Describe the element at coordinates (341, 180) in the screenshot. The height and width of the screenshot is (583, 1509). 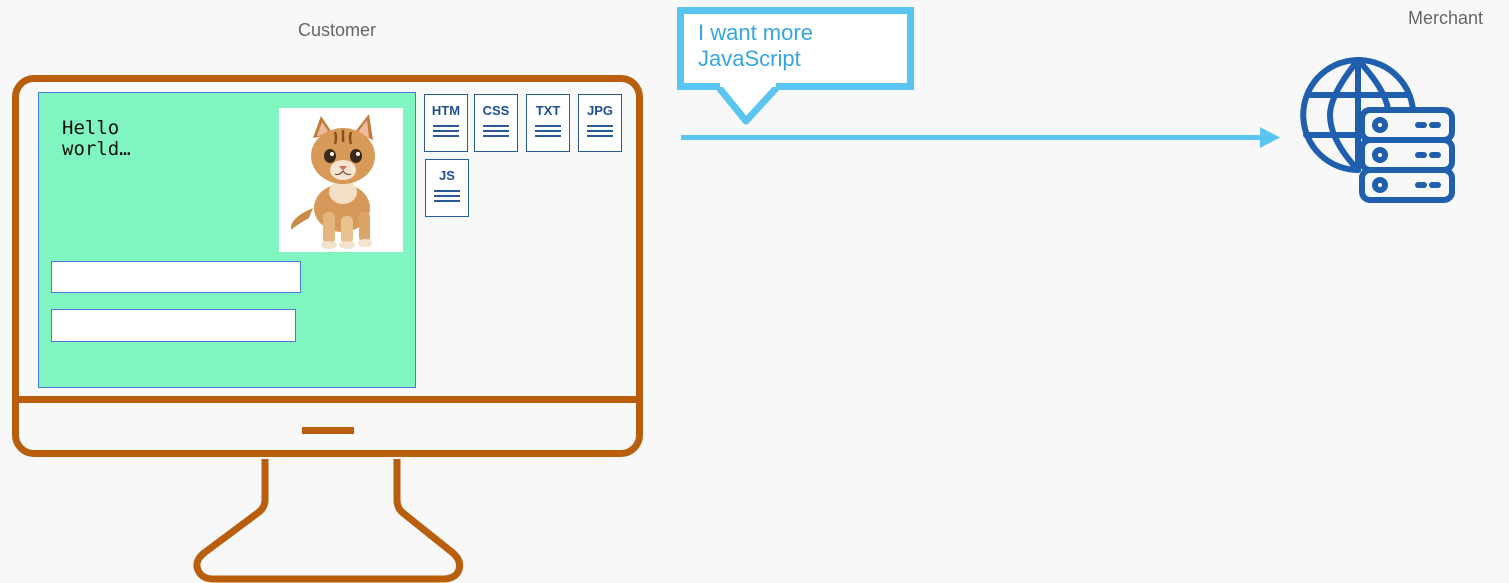
I see `kitten-image` at that location.